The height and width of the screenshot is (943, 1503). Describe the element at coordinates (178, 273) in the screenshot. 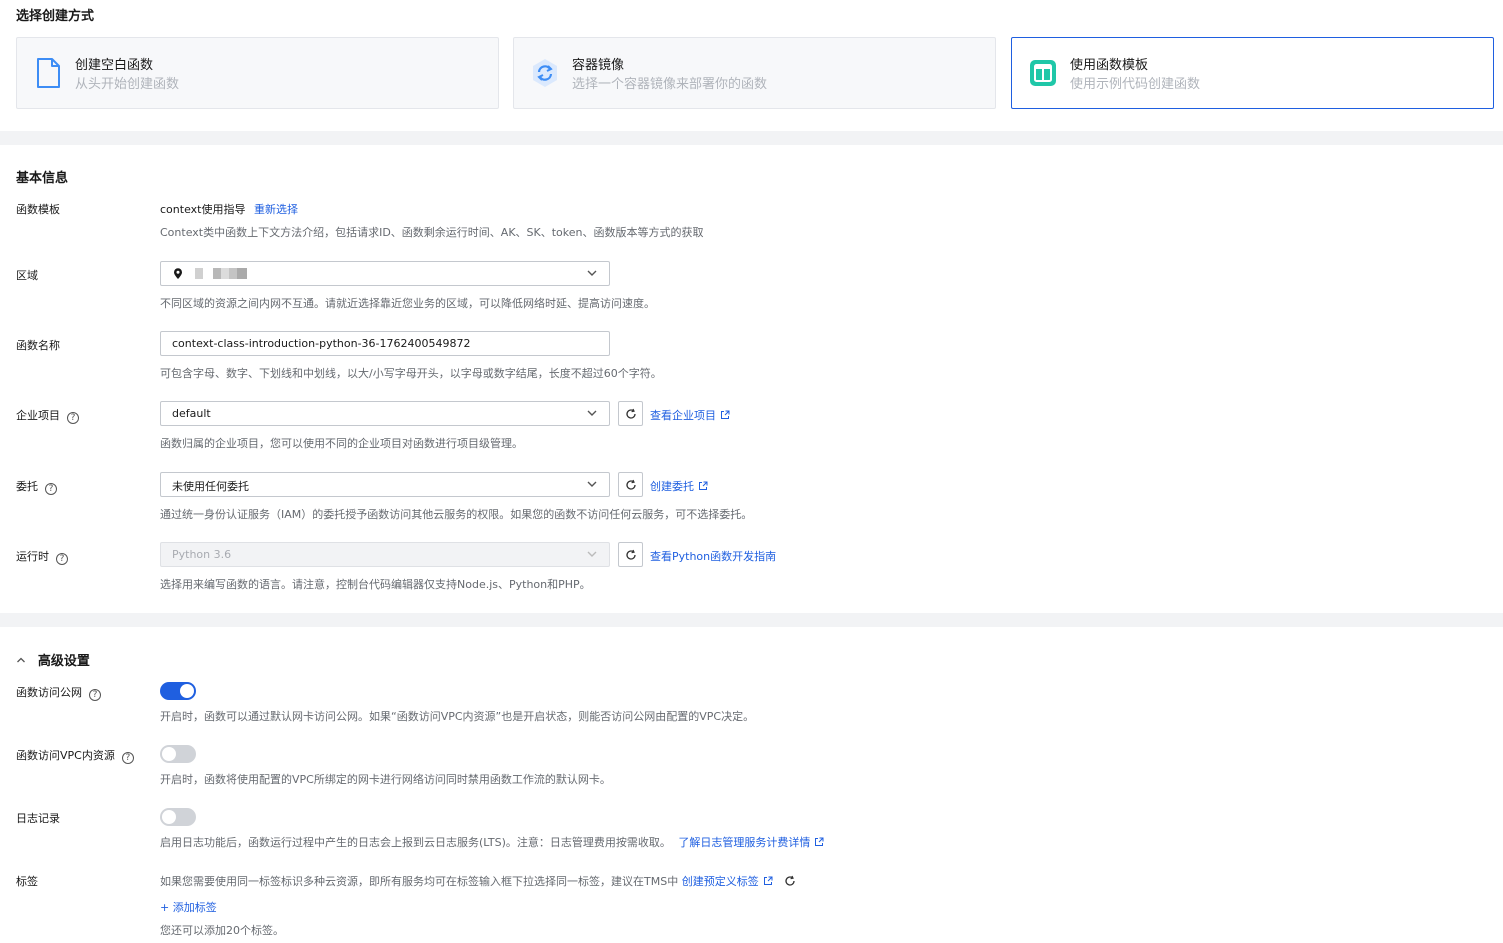

I see `location-pin-icon` at that location.